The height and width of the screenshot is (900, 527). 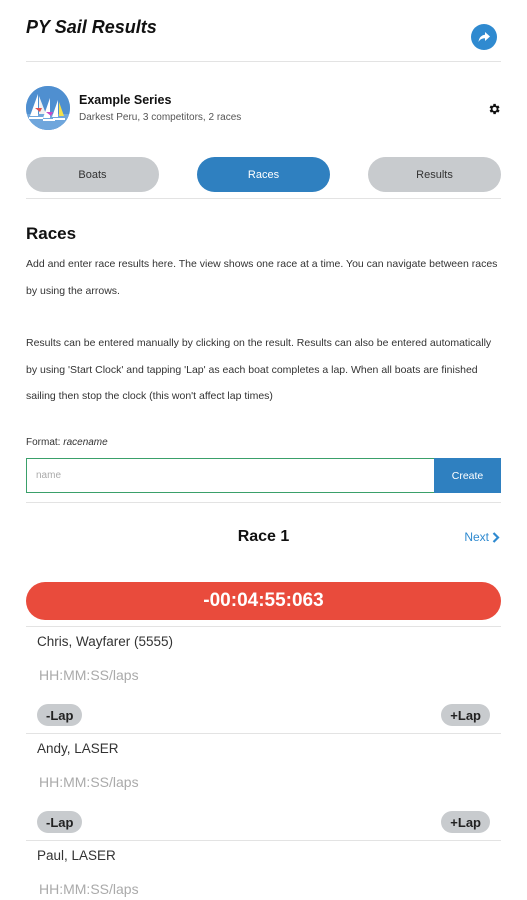 I want to click on series-subtitle: Darkest Peru, 3 competitors, 2 races, so click(x=160, y=117).